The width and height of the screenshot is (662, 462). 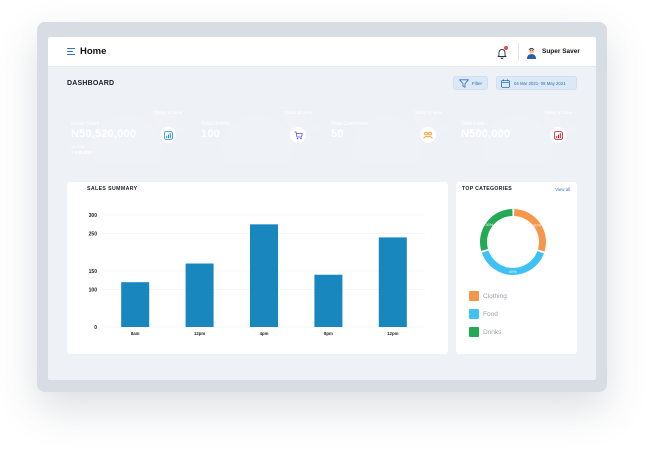 What do you see at coordinates (531, 52) in the screenshot?
I see `avatar` at bounding box center [531, 52].